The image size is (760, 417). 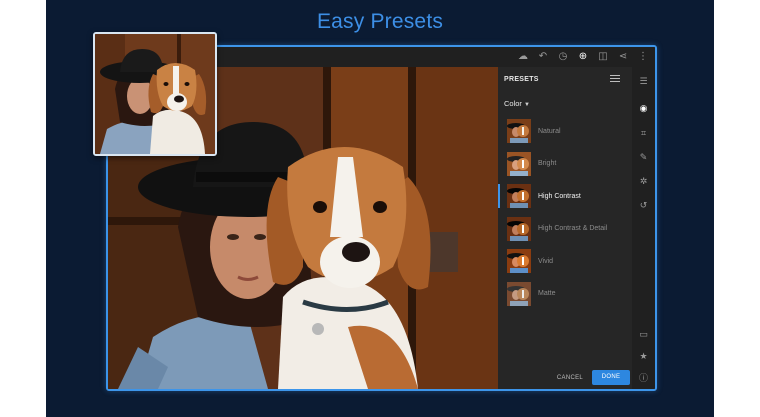 What do you see at coordinates (559, 196) in the screenshot?
I see `preset-label: High Contrast` at bounding box center [559, 196].